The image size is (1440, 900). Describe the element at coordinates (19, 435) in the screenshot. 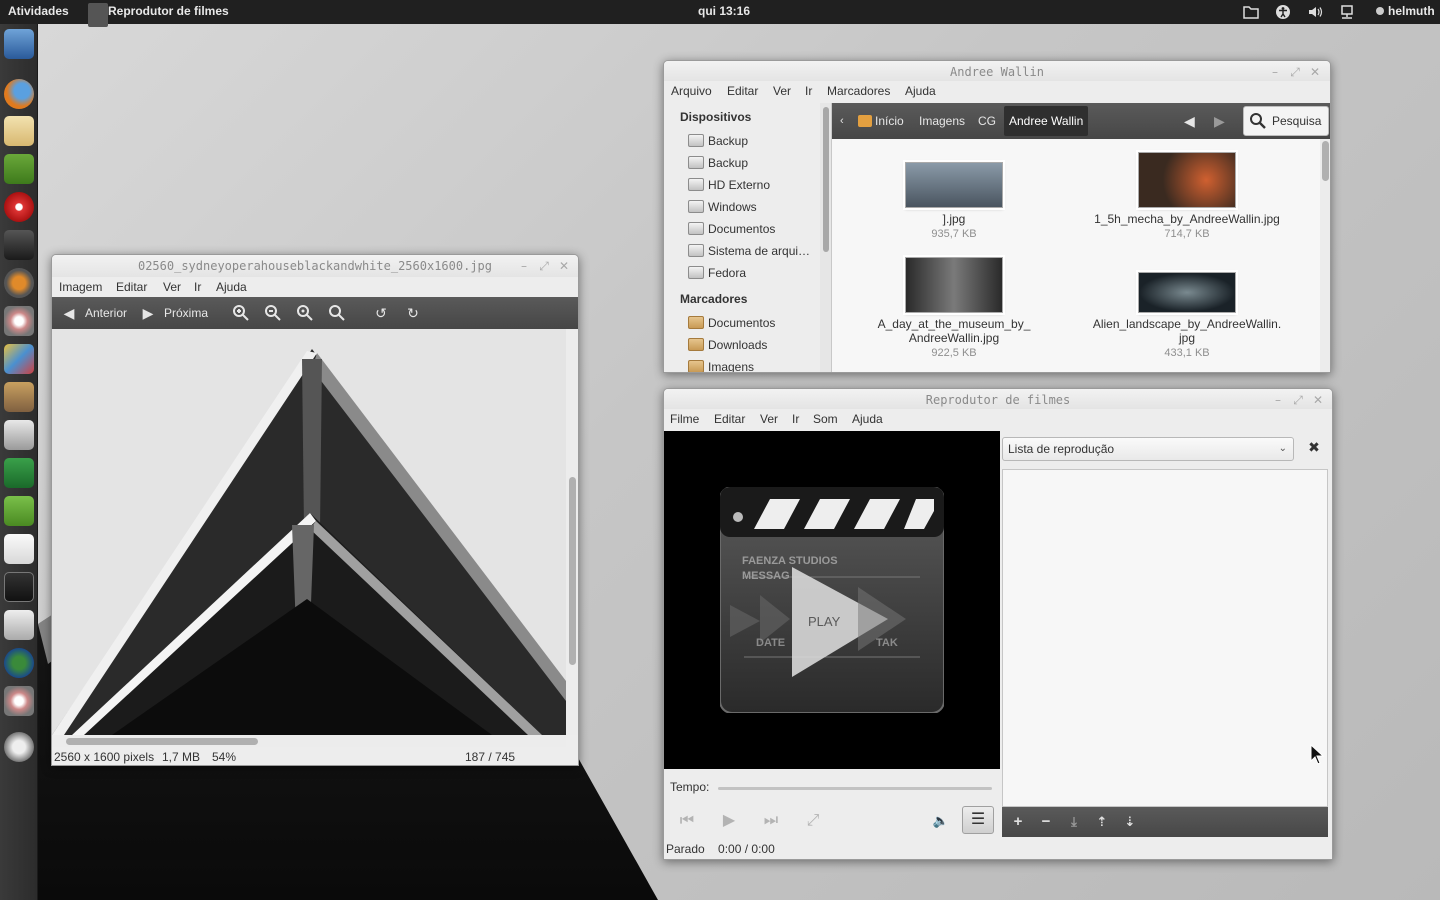

I see `calculator-icon` at that location.